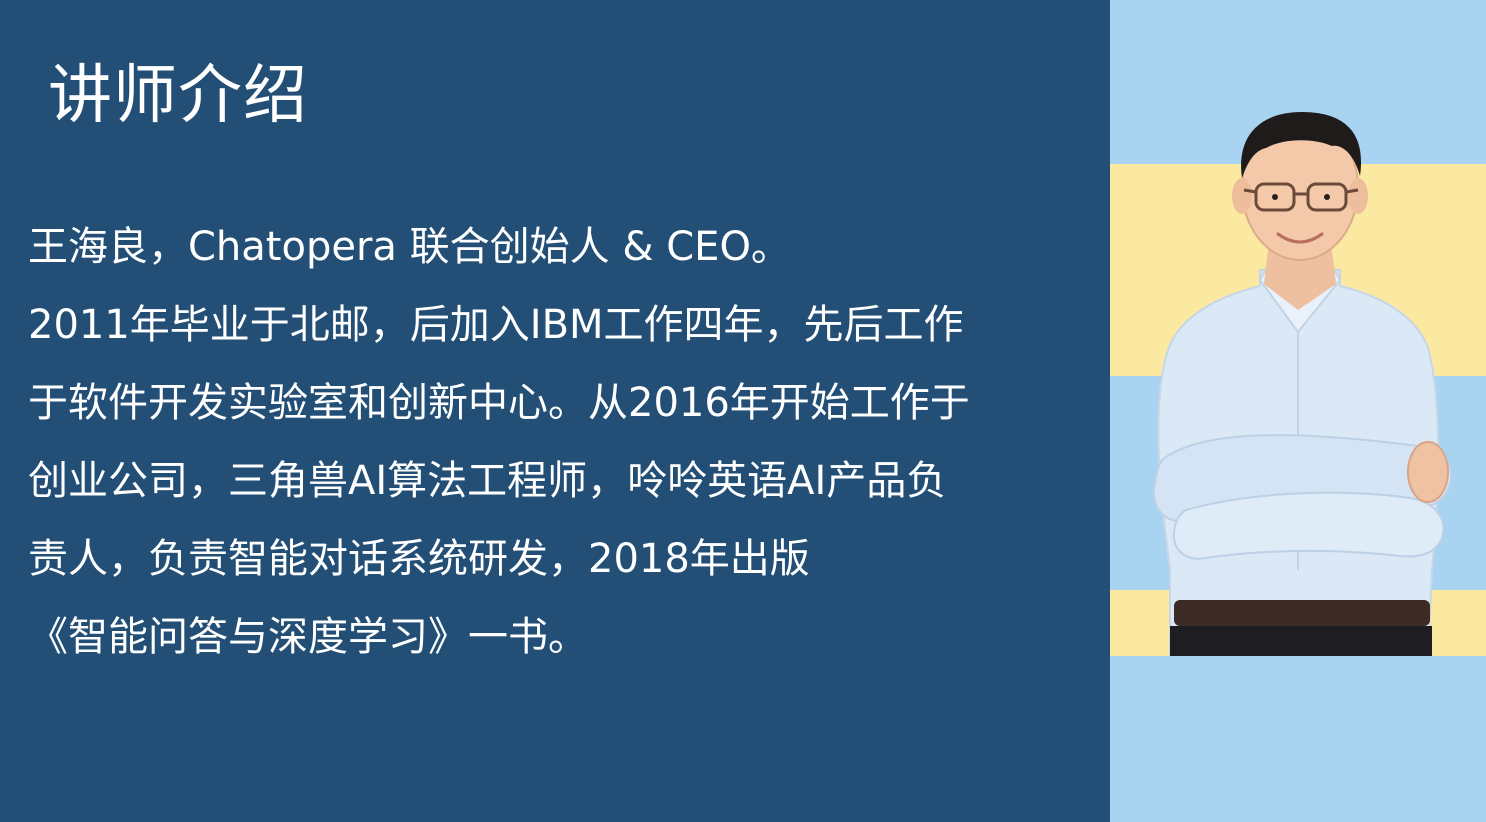 The width and height of the screenshot is (1486, 822). Describe the element at coordinates (487, 481) in the screenshot. I see `bio-line: 创业公司，三角兽AI算法工程师，呤呤英语AI产品负` at that location.